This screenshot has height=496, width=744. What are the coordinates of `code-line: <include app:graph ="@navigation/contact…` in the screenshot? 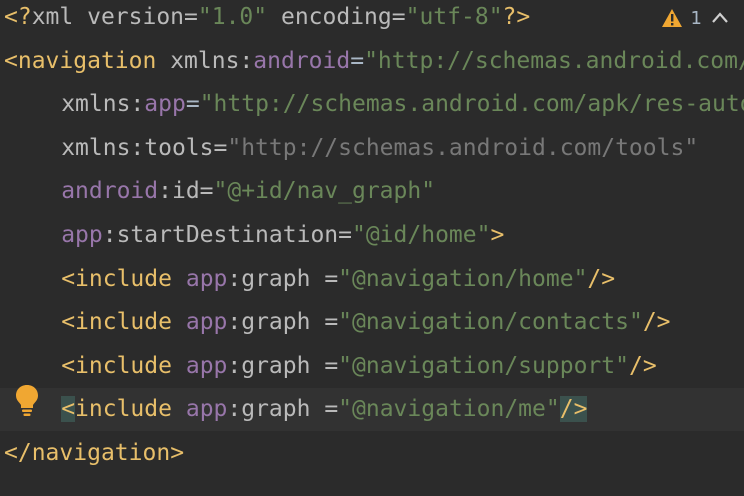 It's located at (372, 322).